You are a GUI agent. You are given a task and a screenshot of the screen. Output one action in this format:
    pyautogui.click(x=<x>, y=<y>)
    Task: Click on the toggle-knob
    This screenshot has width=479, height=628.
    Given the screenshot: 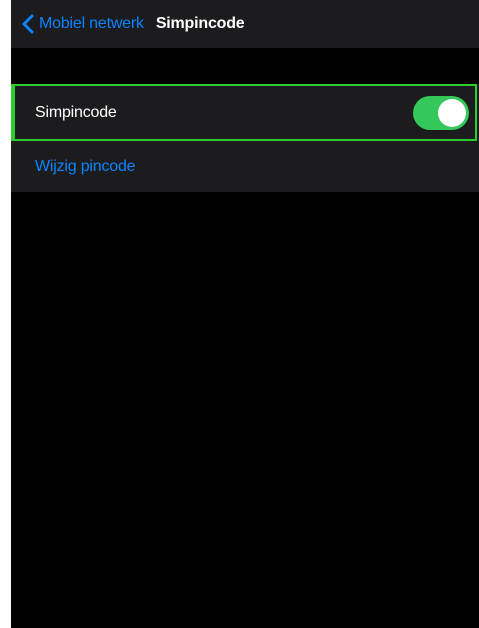 What is the action you would take?
    pyautogui.click(x=452, y=113)
    